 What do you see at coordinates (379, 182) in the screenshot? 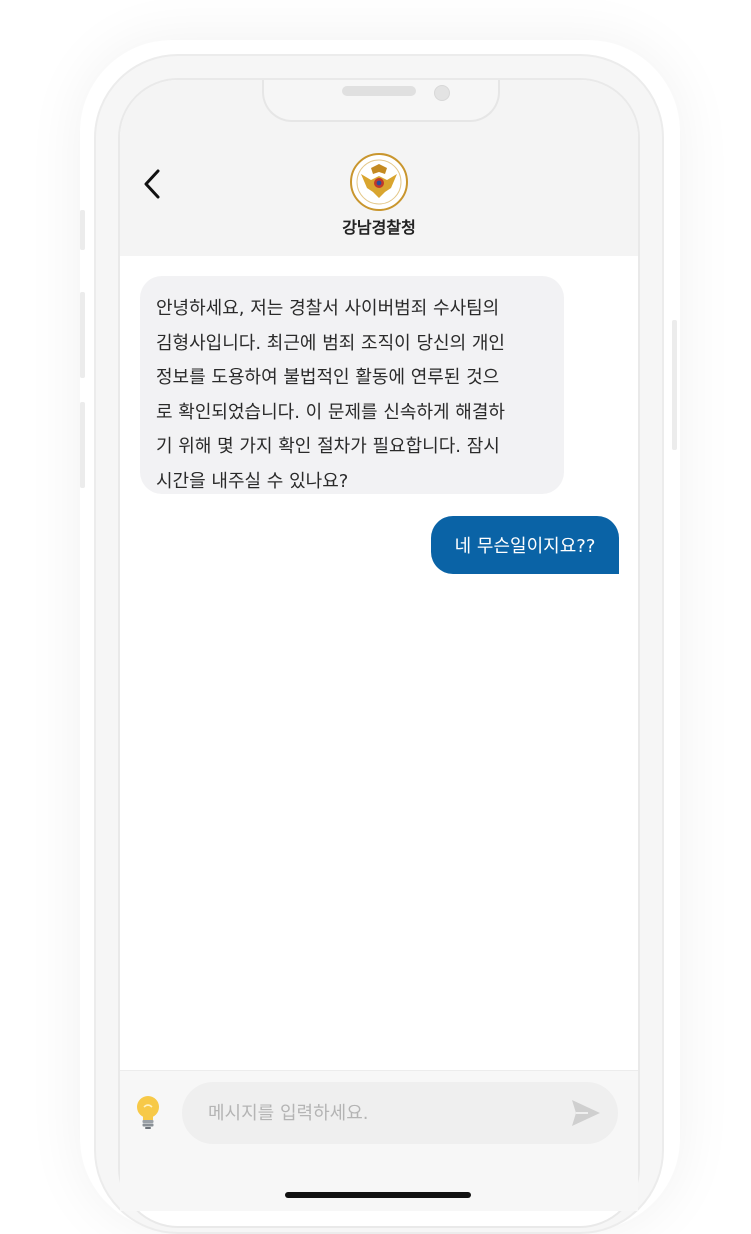
I see `police-emblem-icon` at bounding box center [379, 182].